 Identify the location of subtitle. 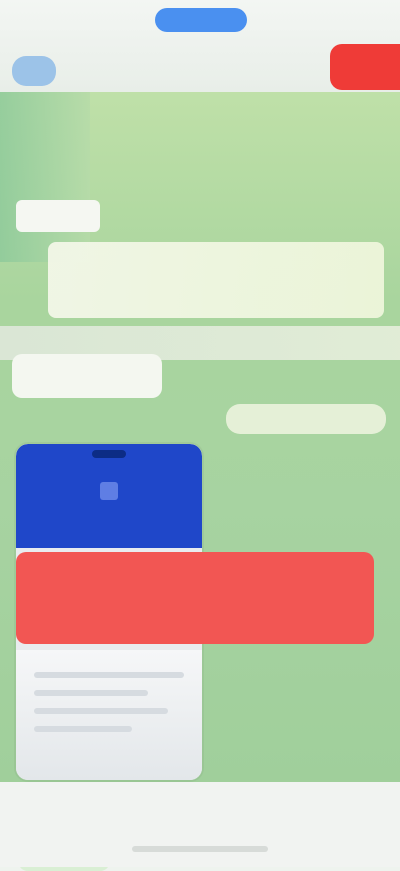
(200, 59).